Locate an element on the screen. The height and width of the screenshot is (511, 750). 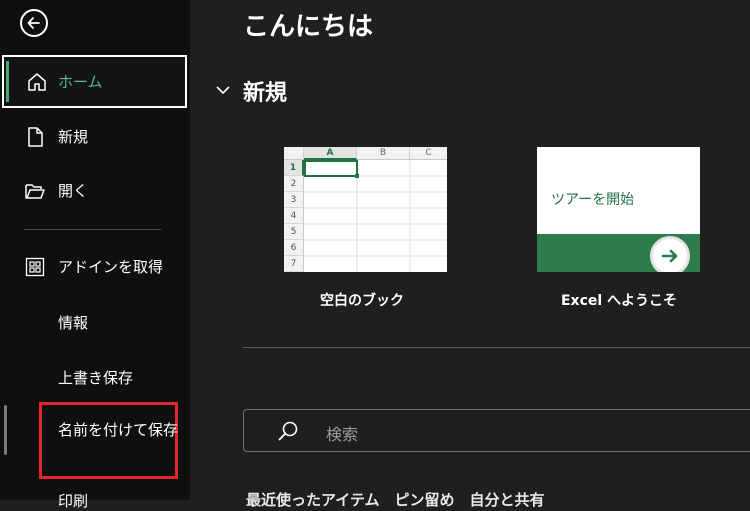
sidebar-item-home: ホーム is located at coordinates (94, 81).